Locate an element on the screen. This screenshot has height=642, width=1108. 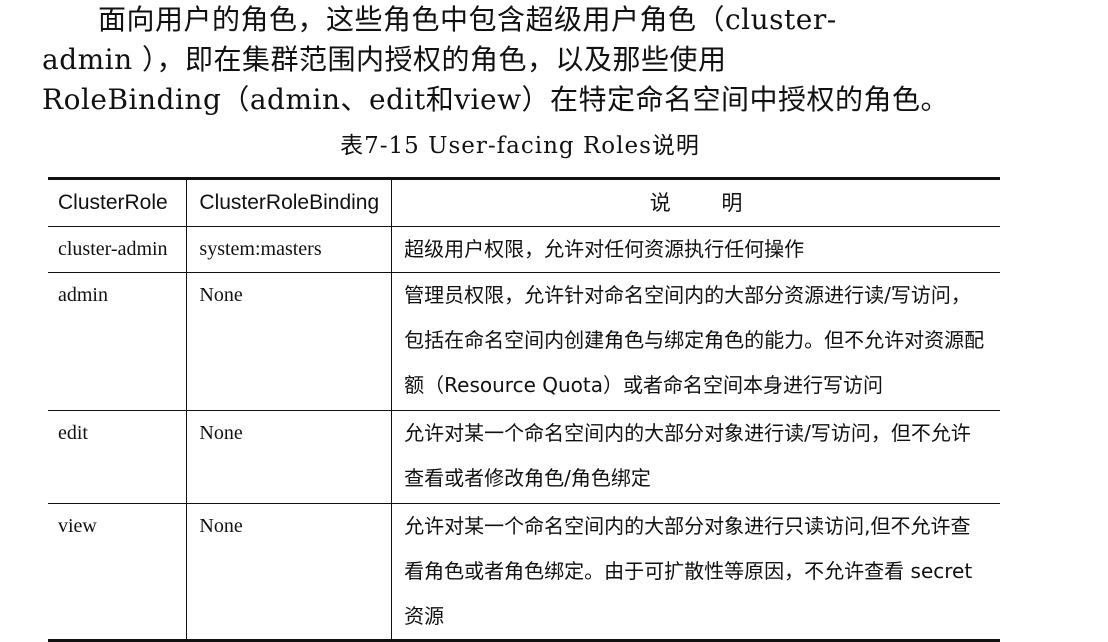
table-caption: 表7-15 User-facing Roles说明 is located at coordinates (520, 146).